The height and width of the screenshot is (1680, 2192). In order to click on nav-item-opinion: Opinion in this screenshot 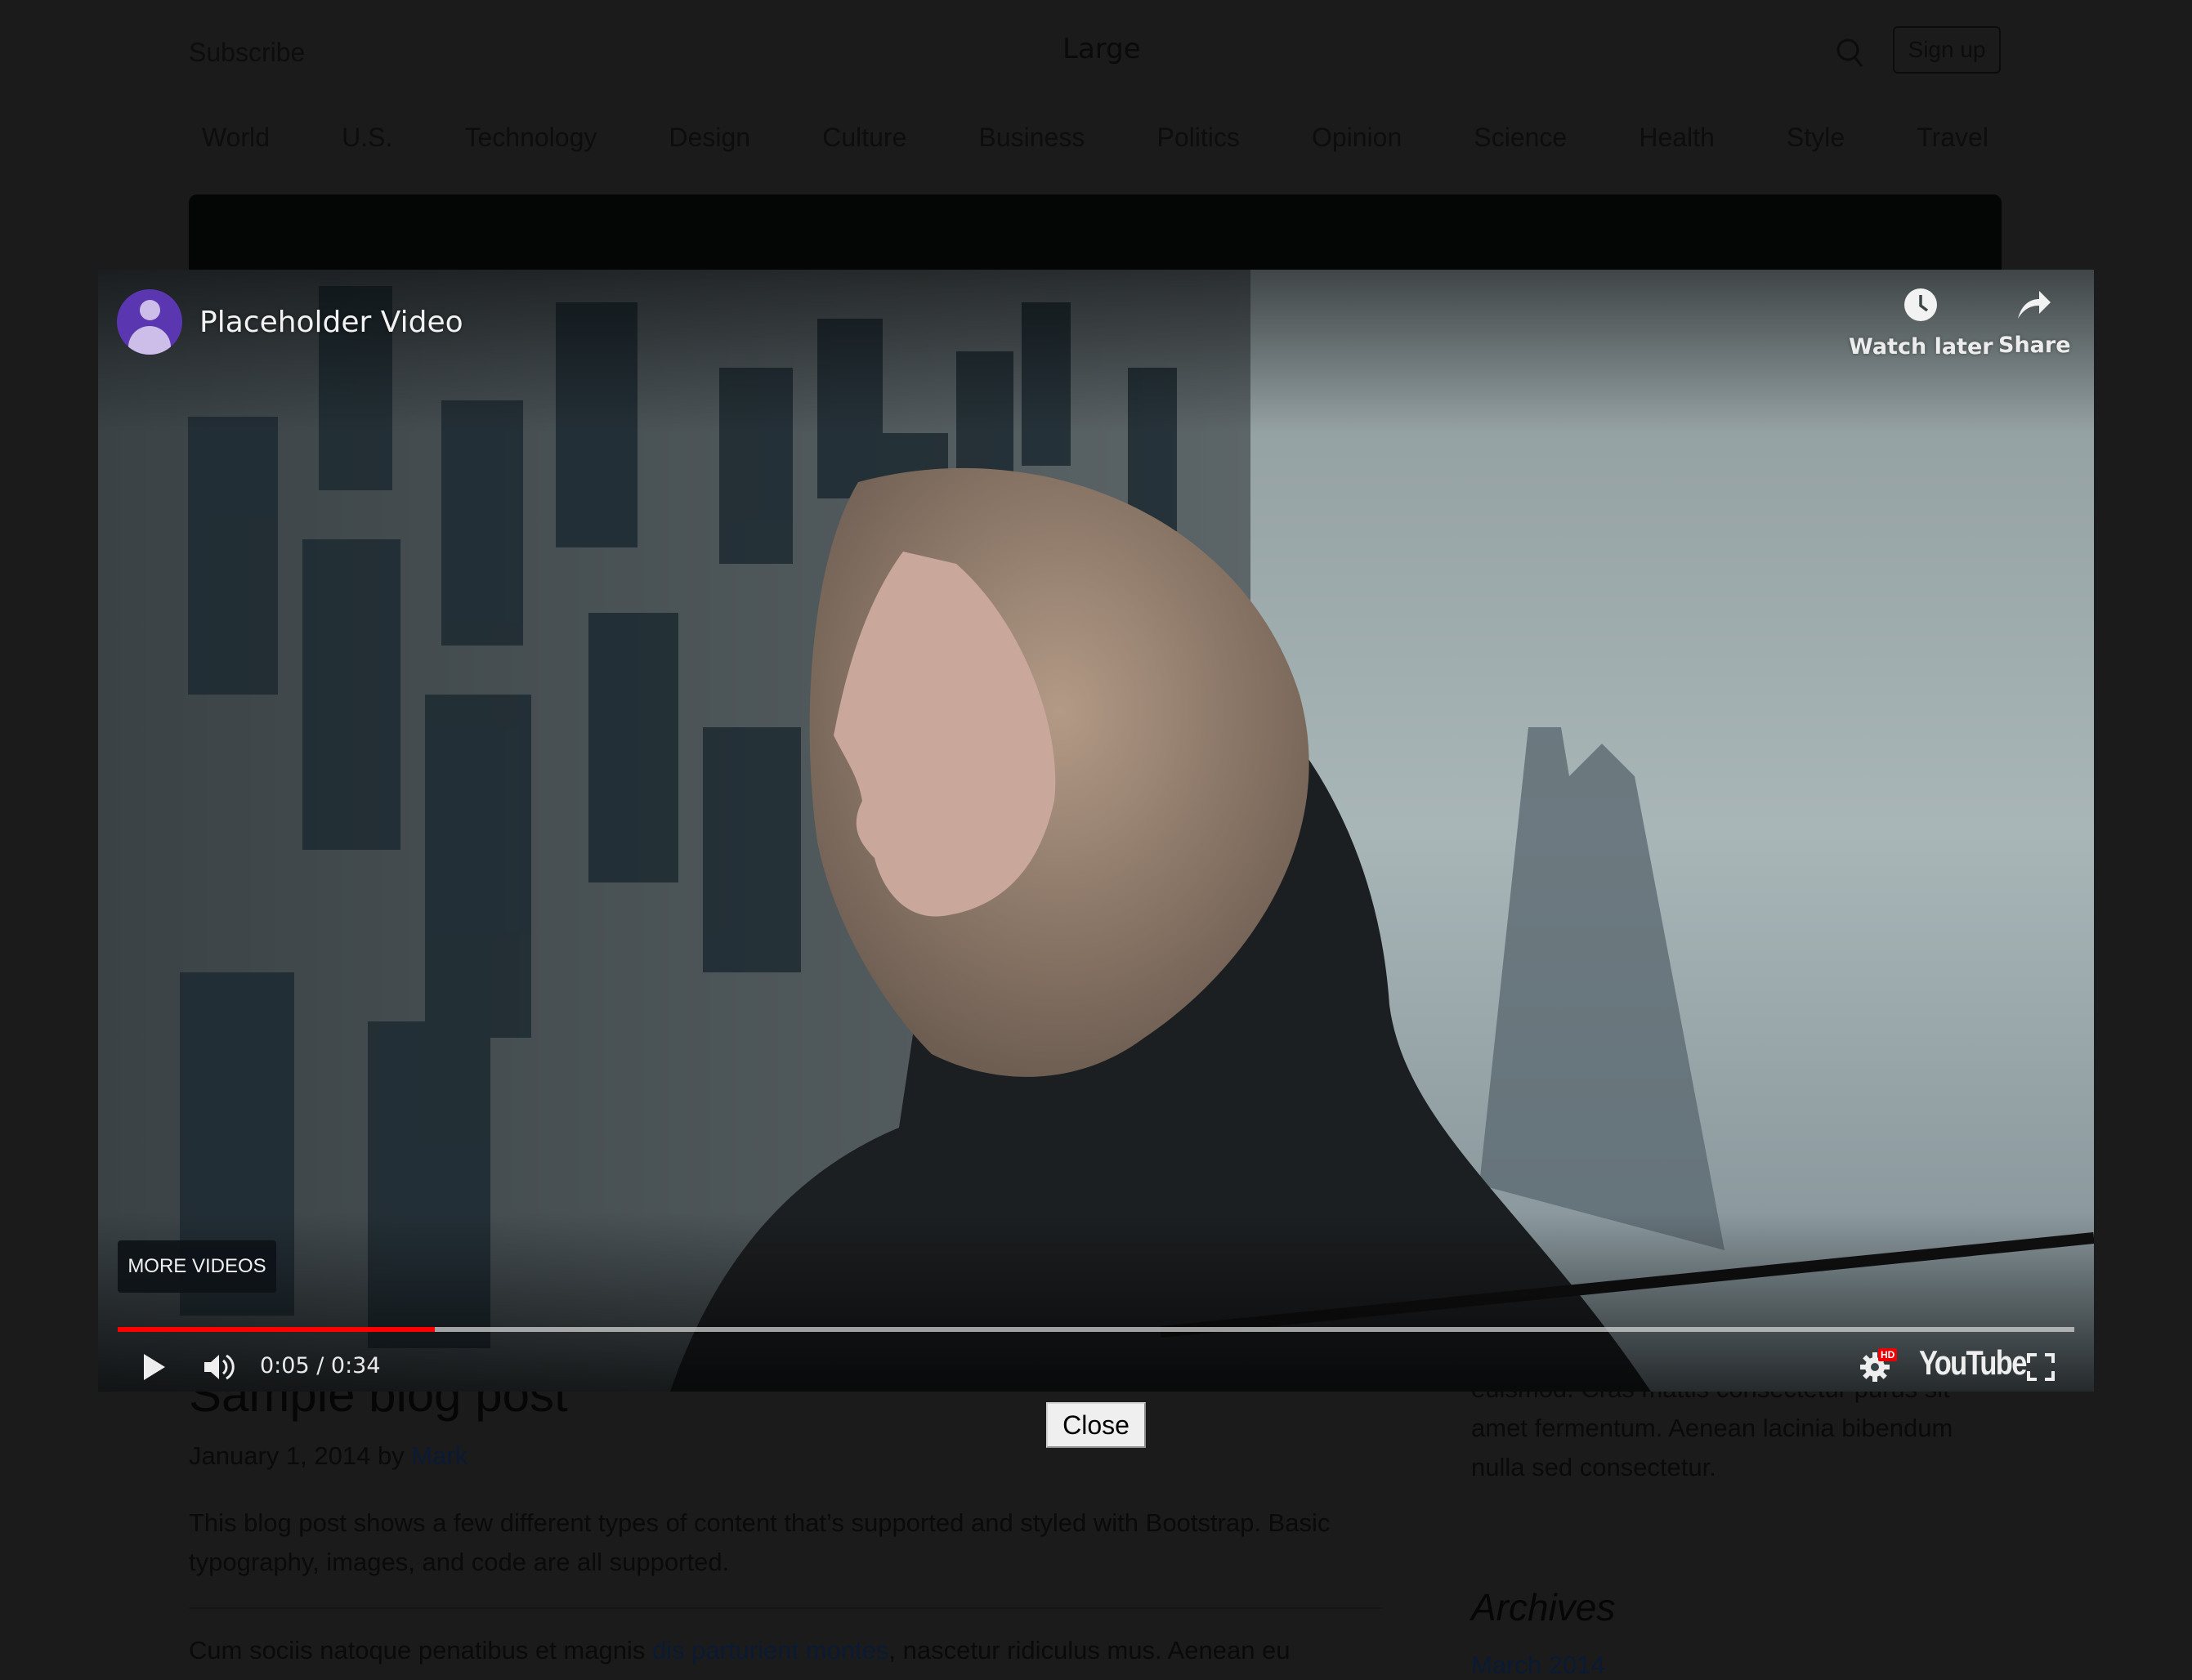, I will do `click(1357, 143)`.